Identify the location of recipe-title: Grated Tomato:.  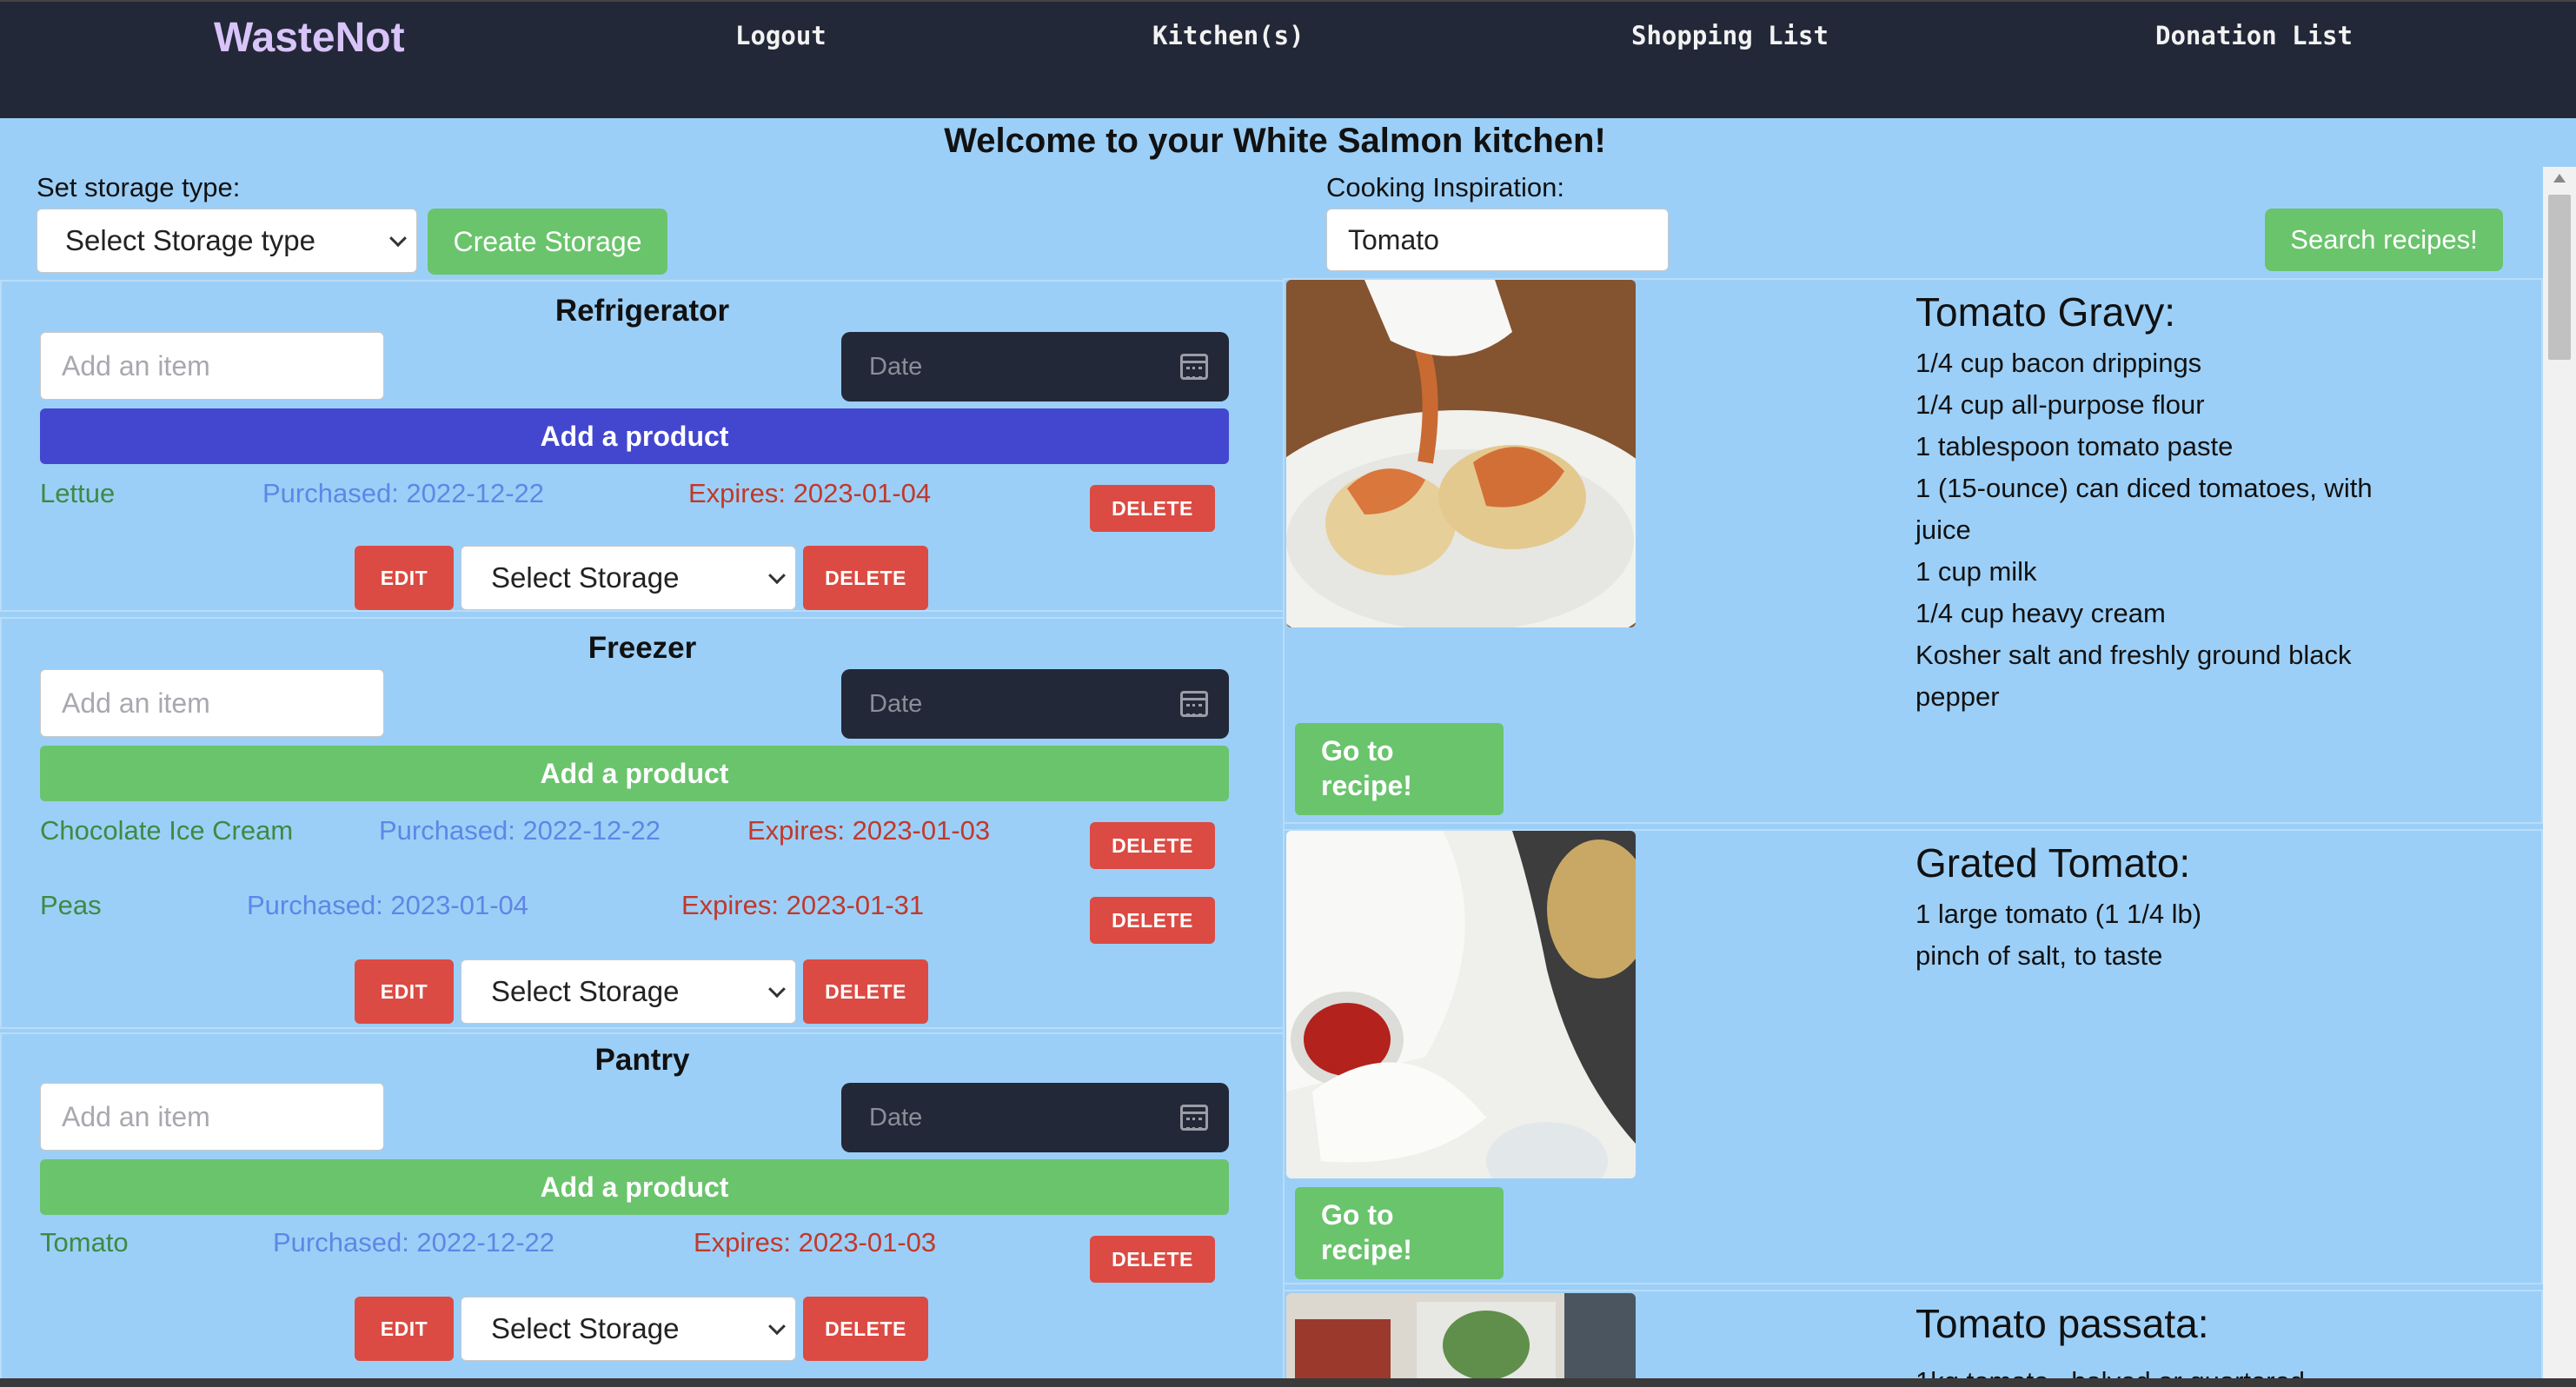
(2053, 863).